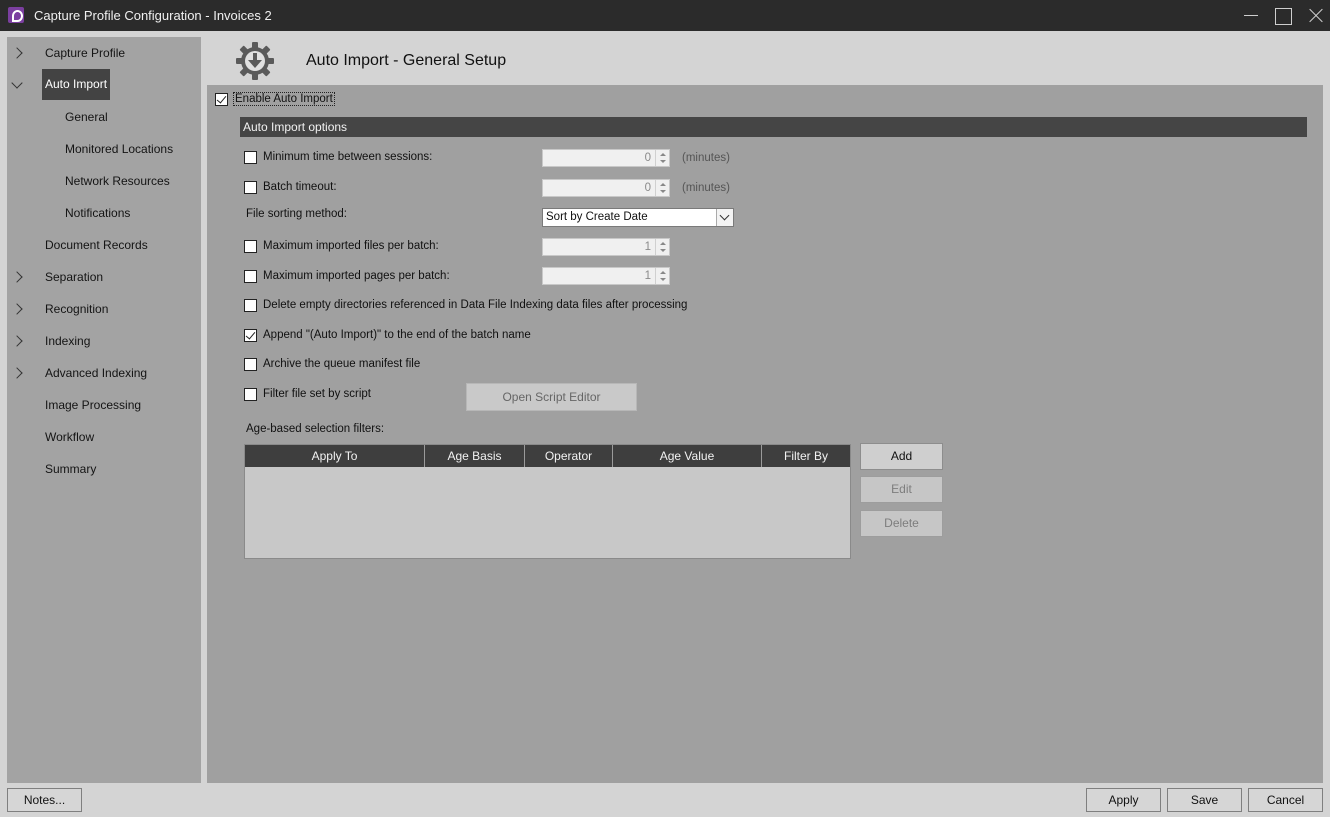  Describe the element at coordinates (606, 276) in the screenshot. I see `max-pages-stepper: 1` at that location.